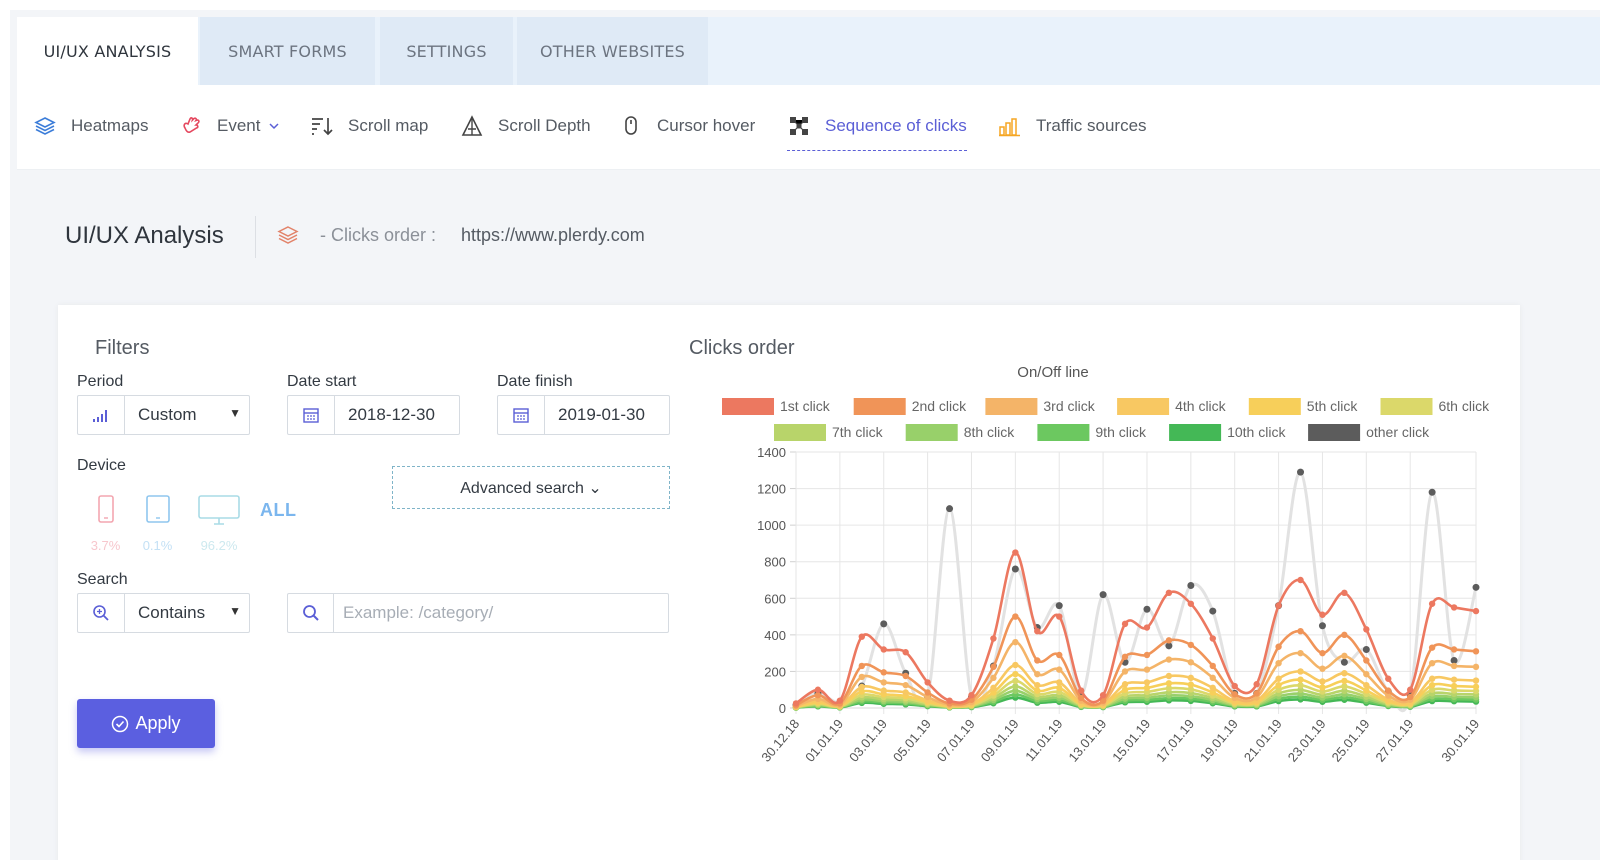 This screenshot has width=1600, height=860. Describe the element at coordinates (687, 126) in the screenshot. I see `nav-cursor-hover: Cursor hover` at that location.